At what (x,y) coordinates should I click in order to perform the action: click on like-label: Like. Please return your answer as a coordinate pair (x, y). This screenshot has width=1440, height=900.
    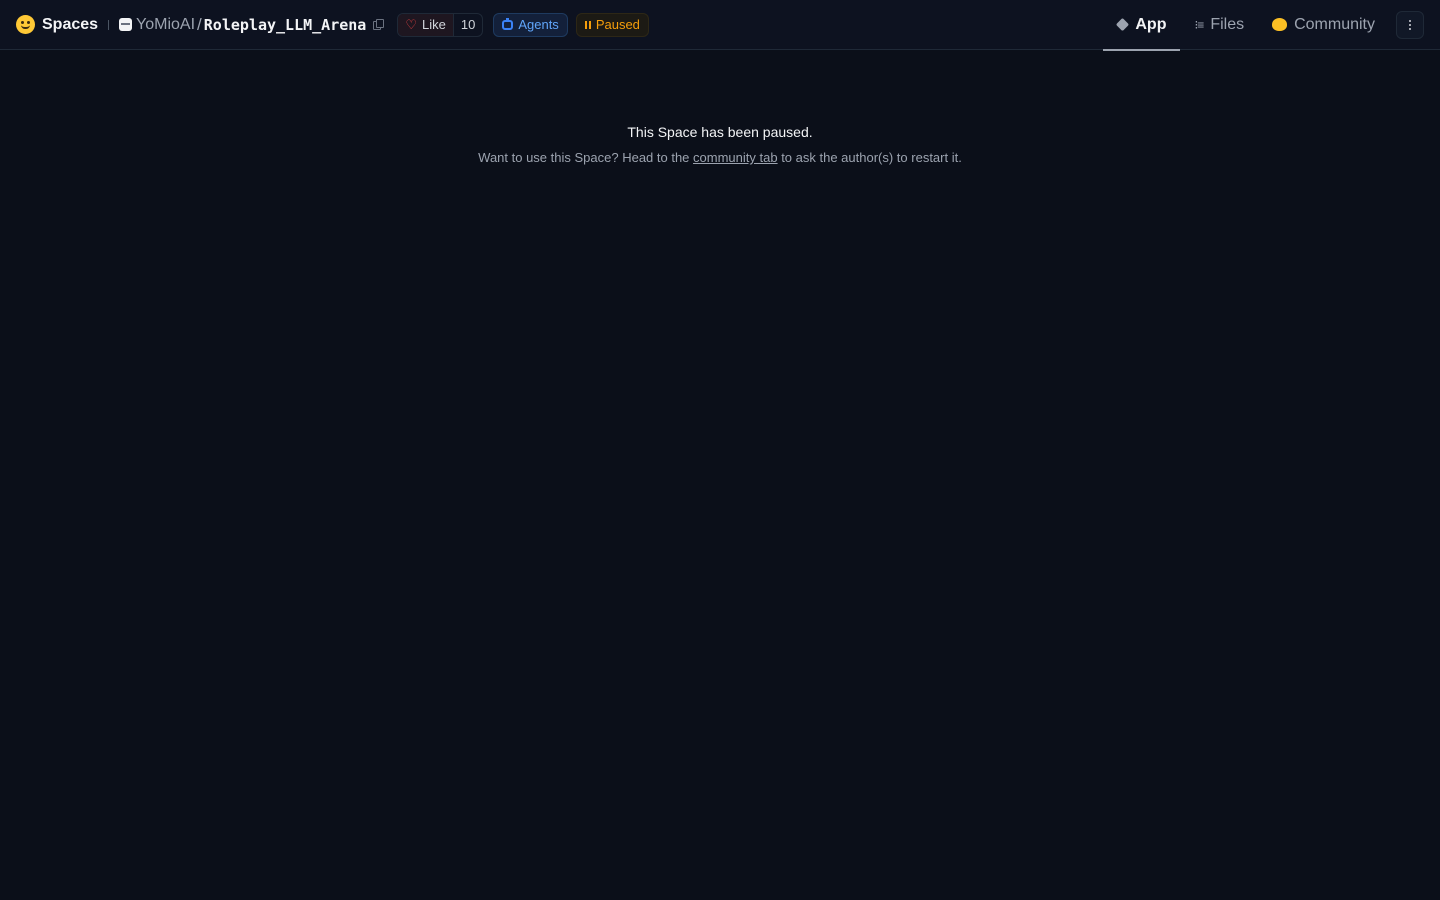
    Looking at the image, I should click on (434, 24).